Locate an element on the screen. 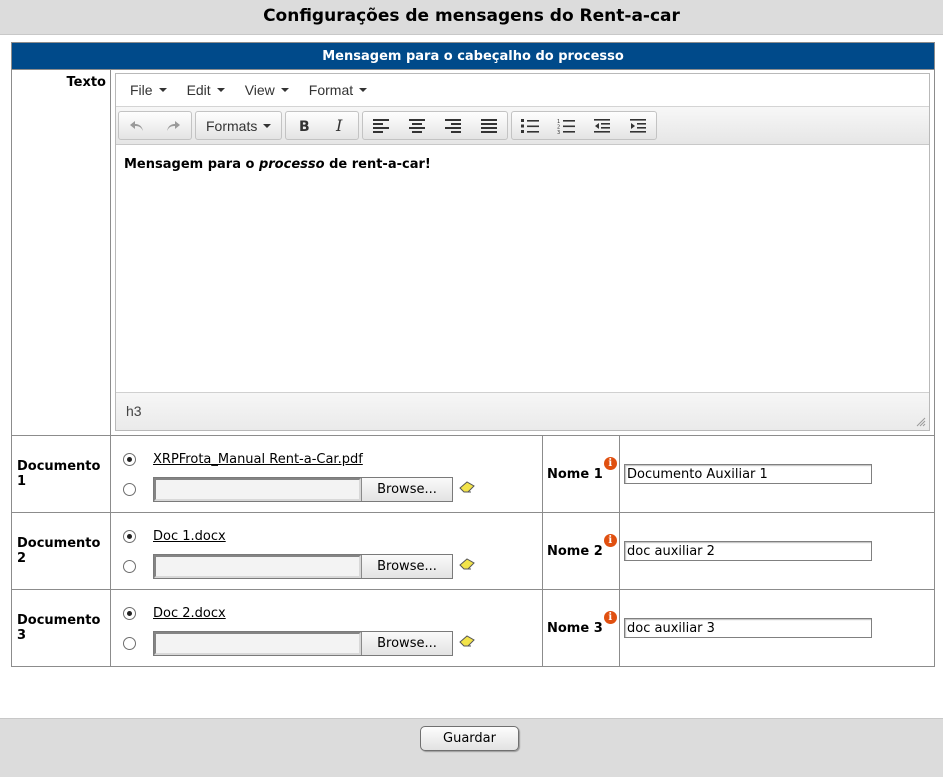 This screenshot has height=777, width=943. texto-label: Texto is located at coordinates (61, 252).